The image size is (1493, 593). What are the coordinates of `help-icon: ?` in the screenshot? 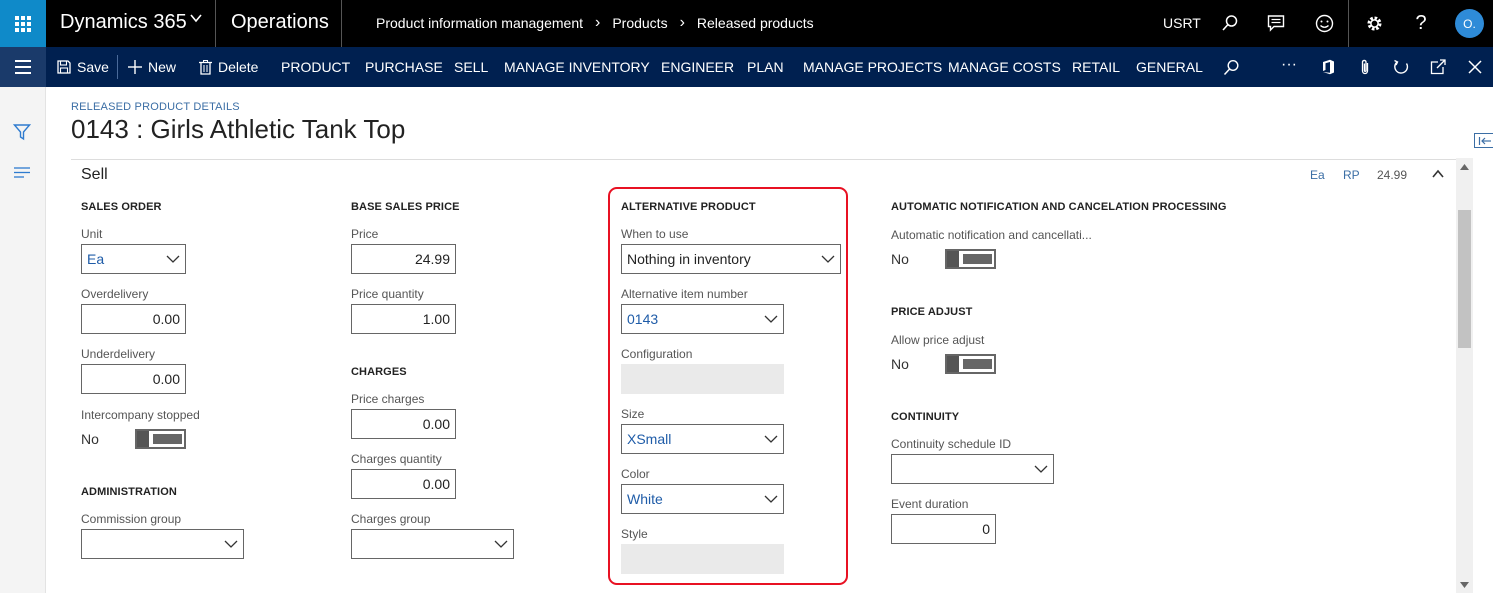 It's located at (1421, 23).